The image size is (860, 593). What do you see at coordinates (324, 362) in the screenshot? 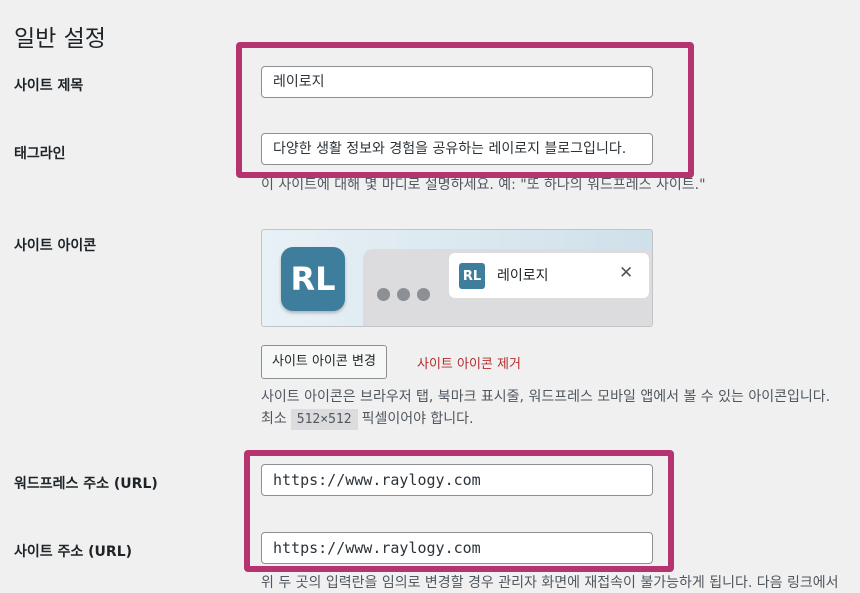
I see `change-site-icon-button: 사이트 아이콘 변경` at bounding box center [324, 362].